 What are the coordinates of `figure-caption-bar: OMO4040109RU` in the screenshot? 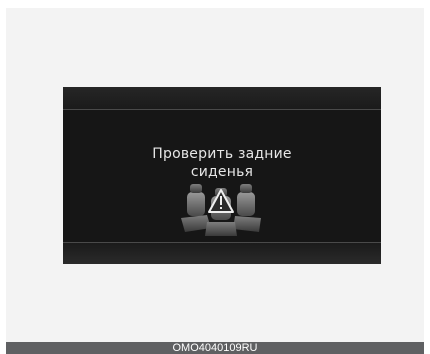 It's located at (215, 348).